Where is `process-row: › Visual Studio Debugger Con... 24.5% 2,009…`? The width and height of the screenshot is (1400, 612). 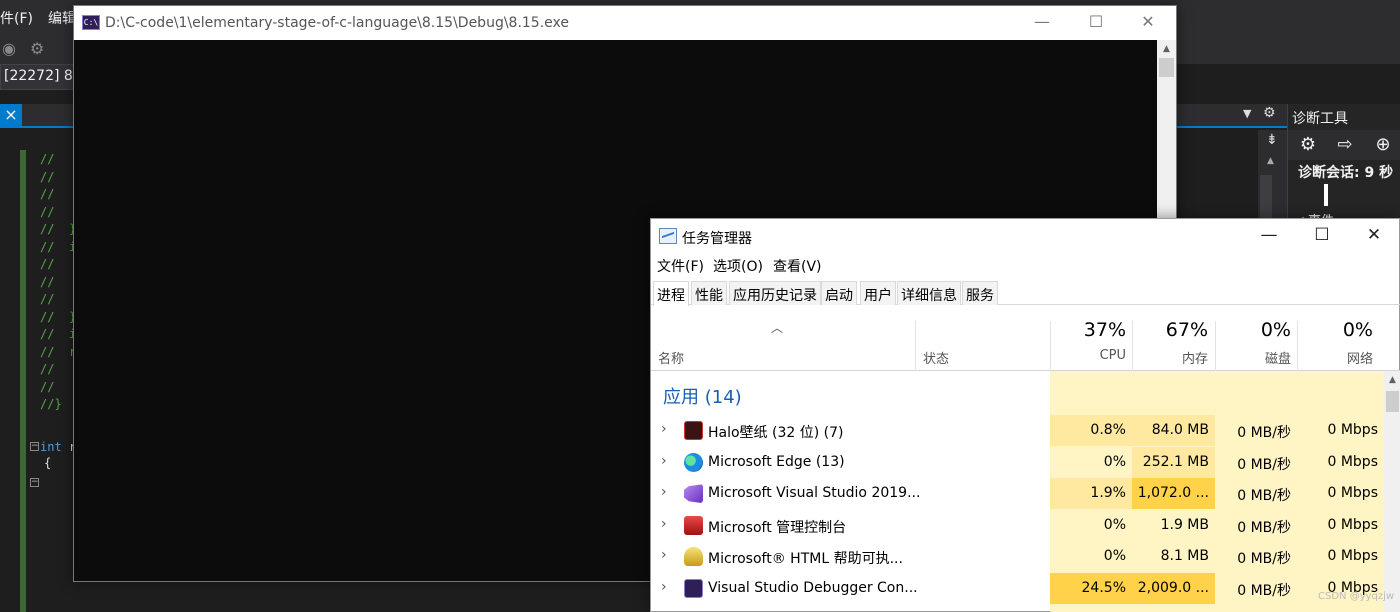 process-row: › Visual Studio Debugger Con... 24.5% 2,009… is located at coordinates (1017, 588).